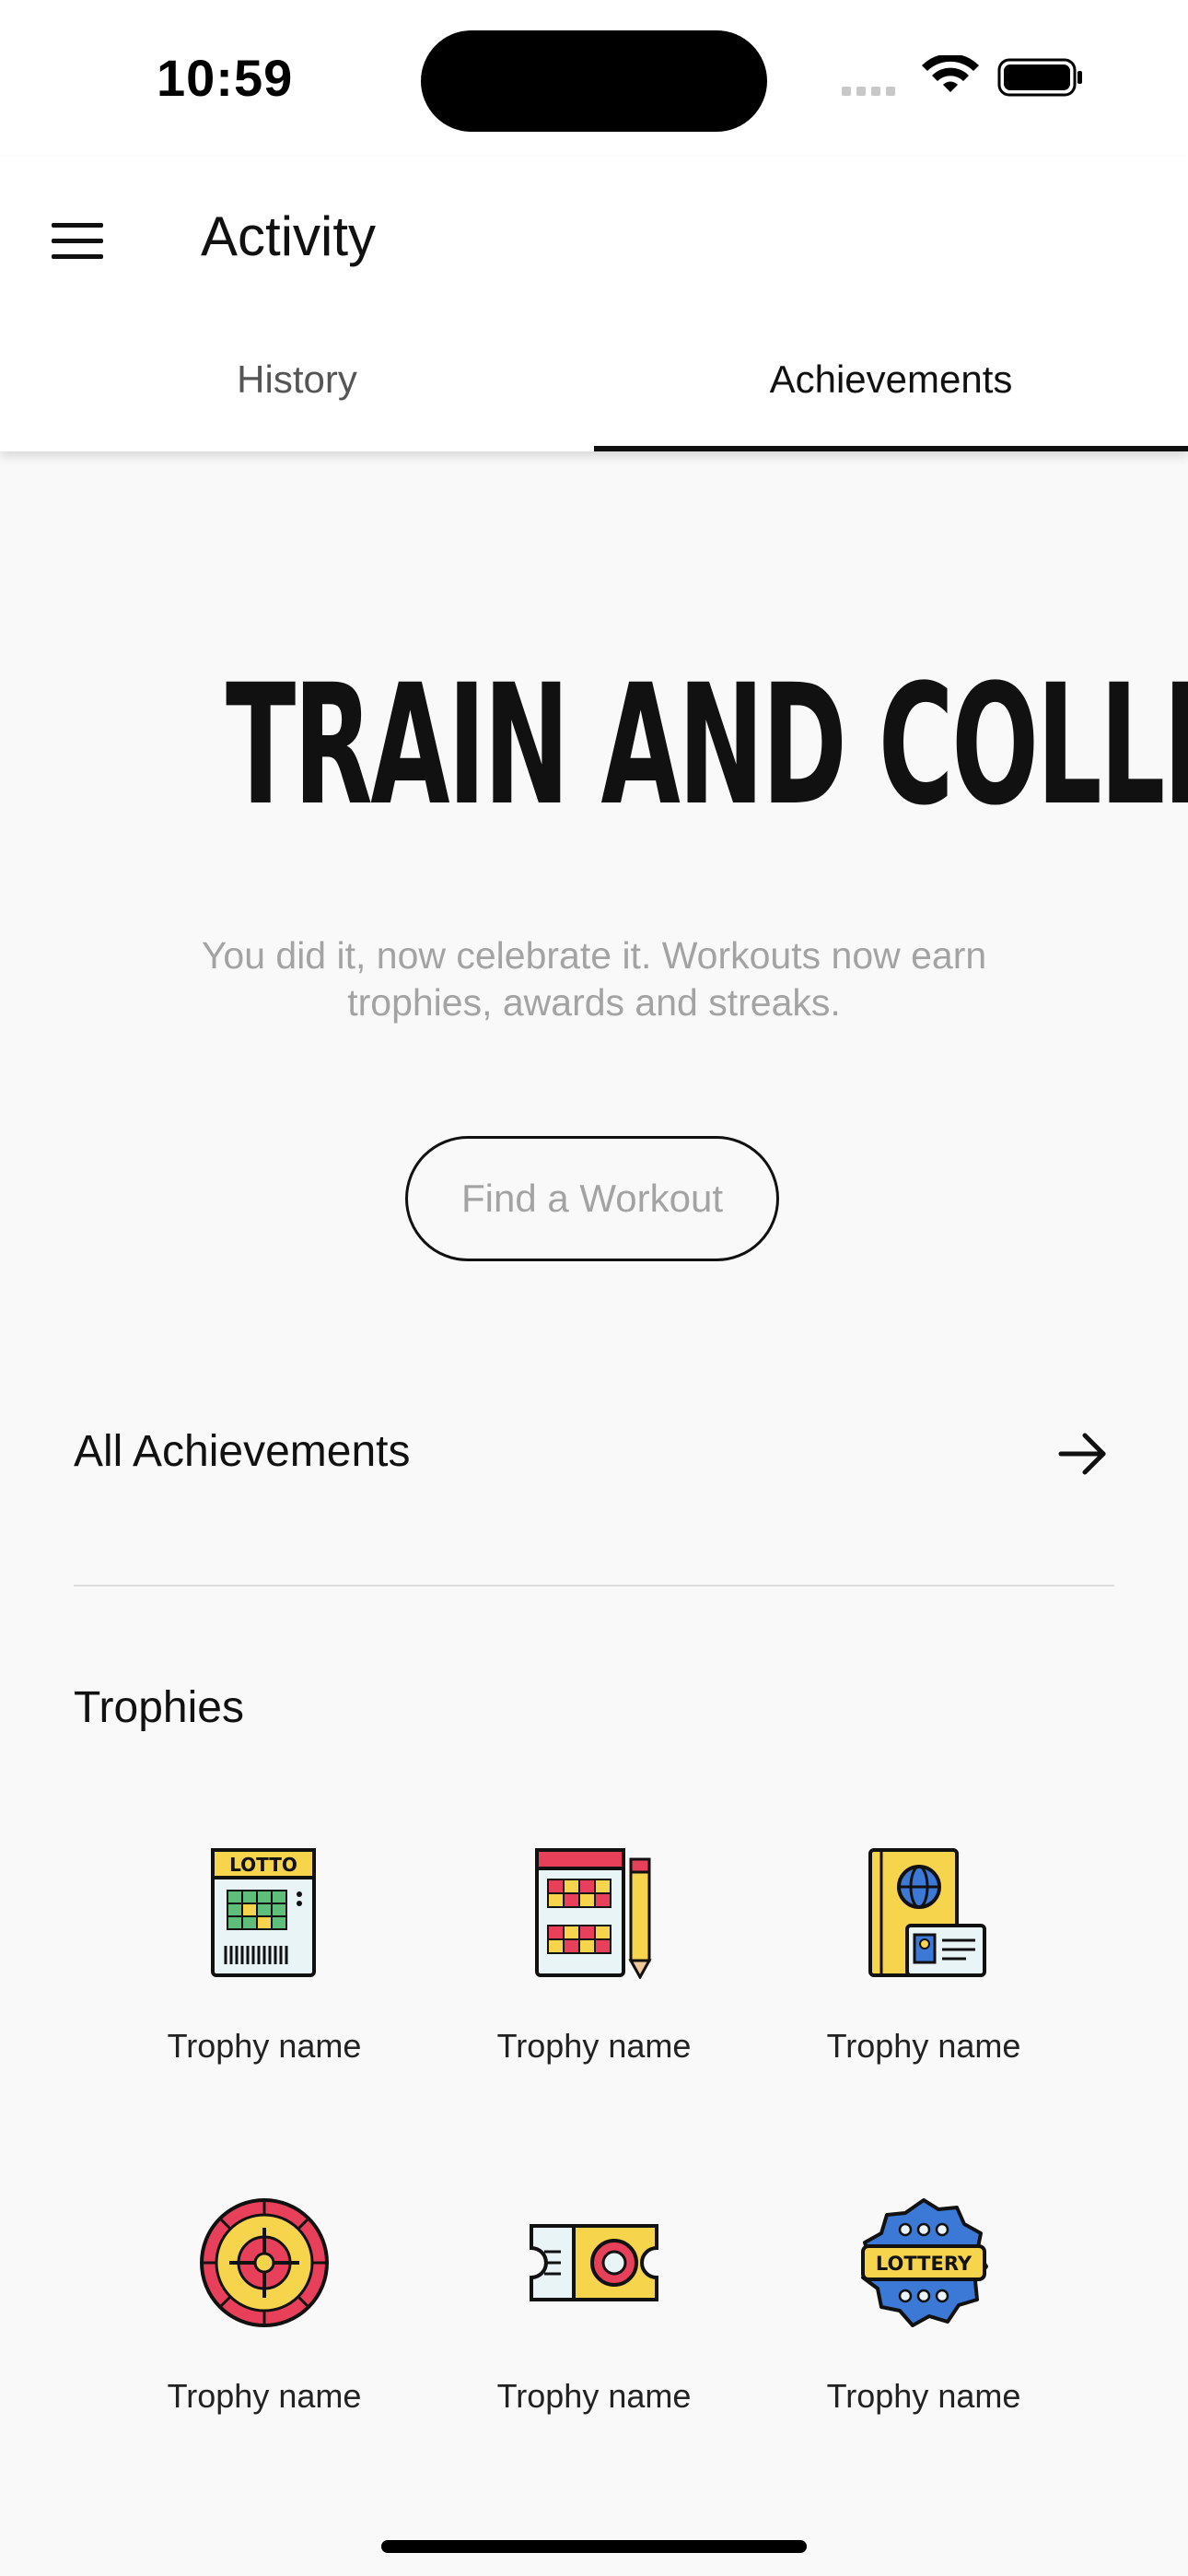  Describe the element at coordinates (891, 379) in the screenshot. I see `tab-achievements-label: Achievements` at that location.